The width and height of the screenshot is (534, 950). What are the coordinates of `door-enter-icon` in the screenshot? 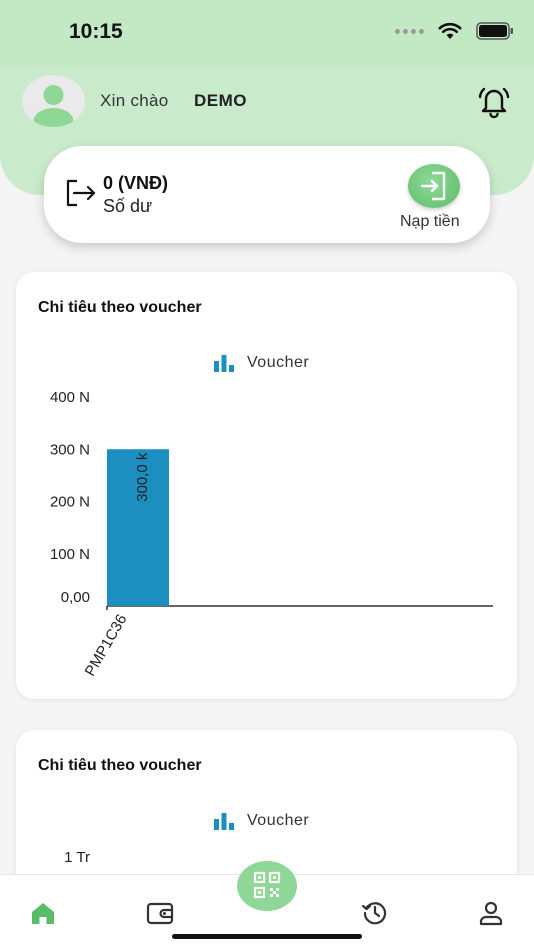 It's located at (433, 186).